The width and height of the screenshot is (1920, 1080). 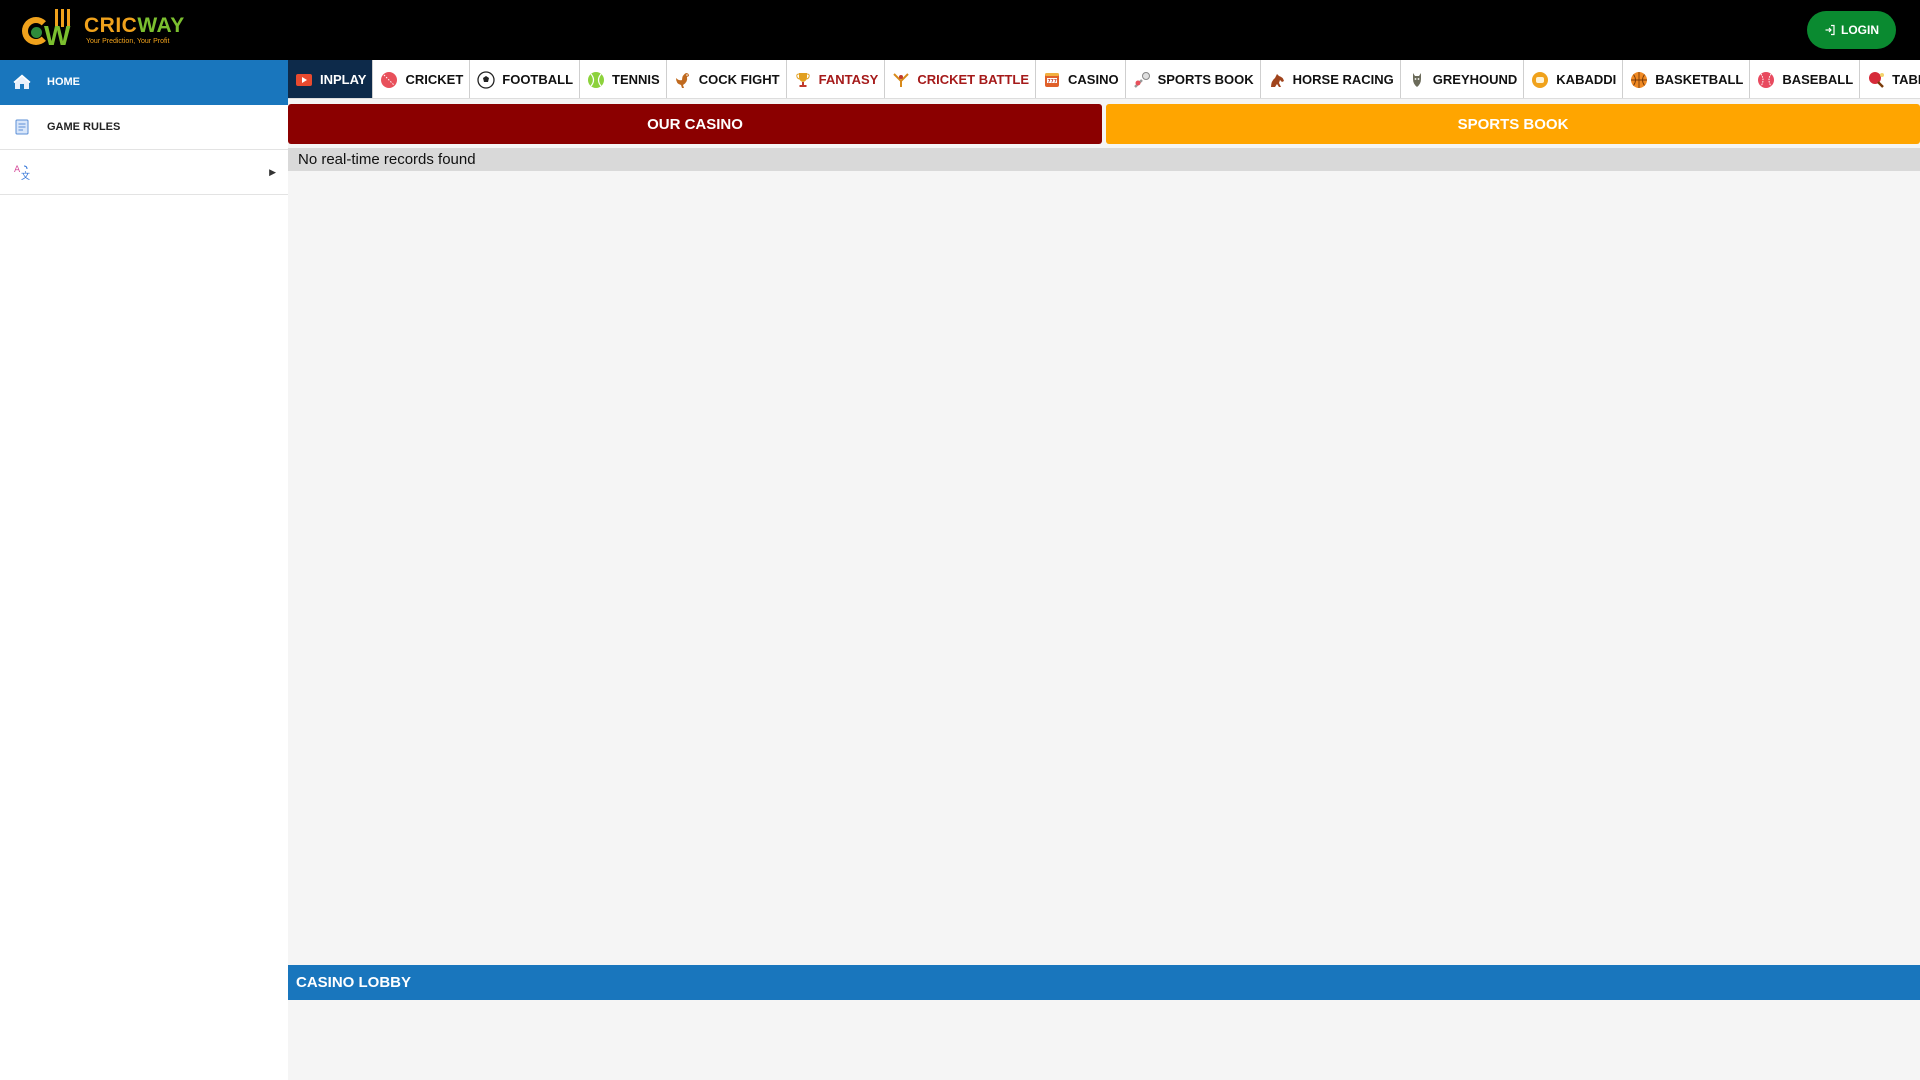 I want to click on tab-label: COCK FIGHT, so click(x=739, y=79).